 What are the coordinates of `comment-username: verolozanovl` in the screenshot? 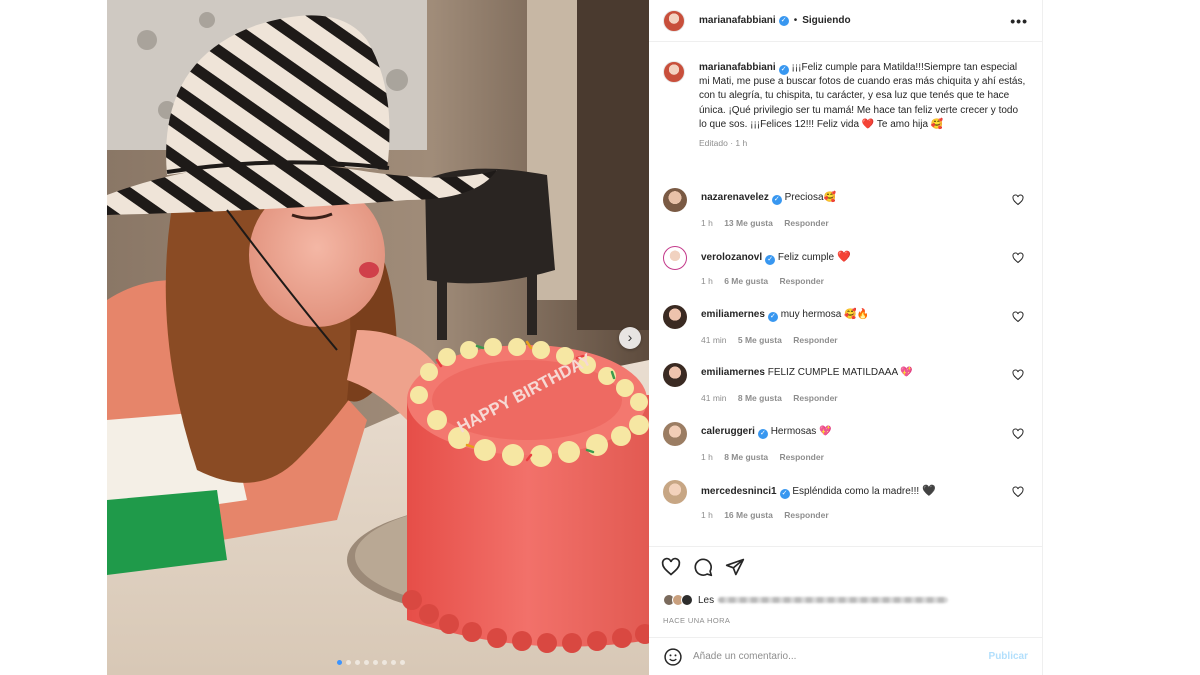 It's located at (731, 257).